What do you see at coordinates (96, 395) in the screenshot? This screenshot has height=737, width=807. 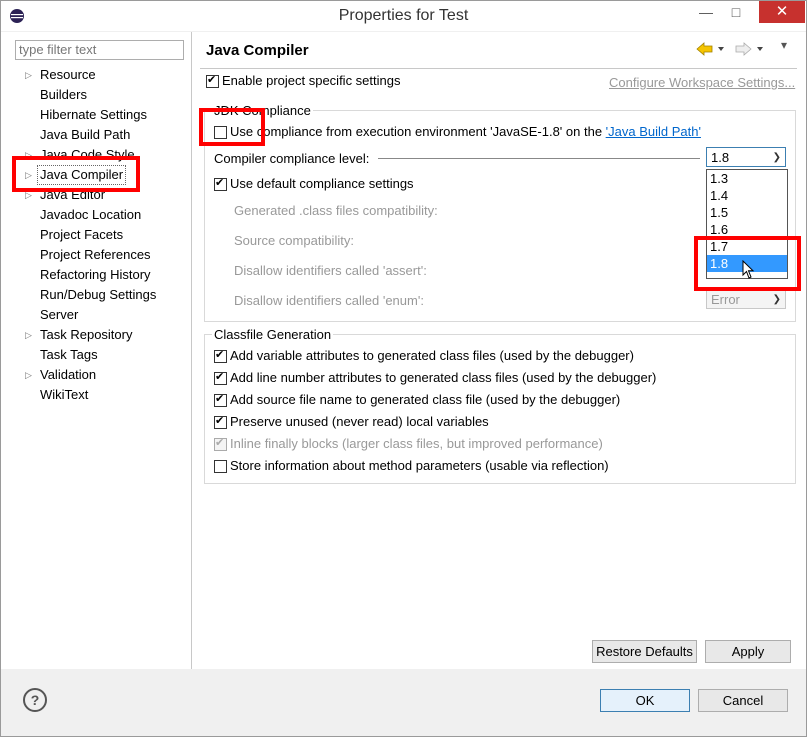 I see `sidebar-item: WikiText` at bounding box center [96, 395].